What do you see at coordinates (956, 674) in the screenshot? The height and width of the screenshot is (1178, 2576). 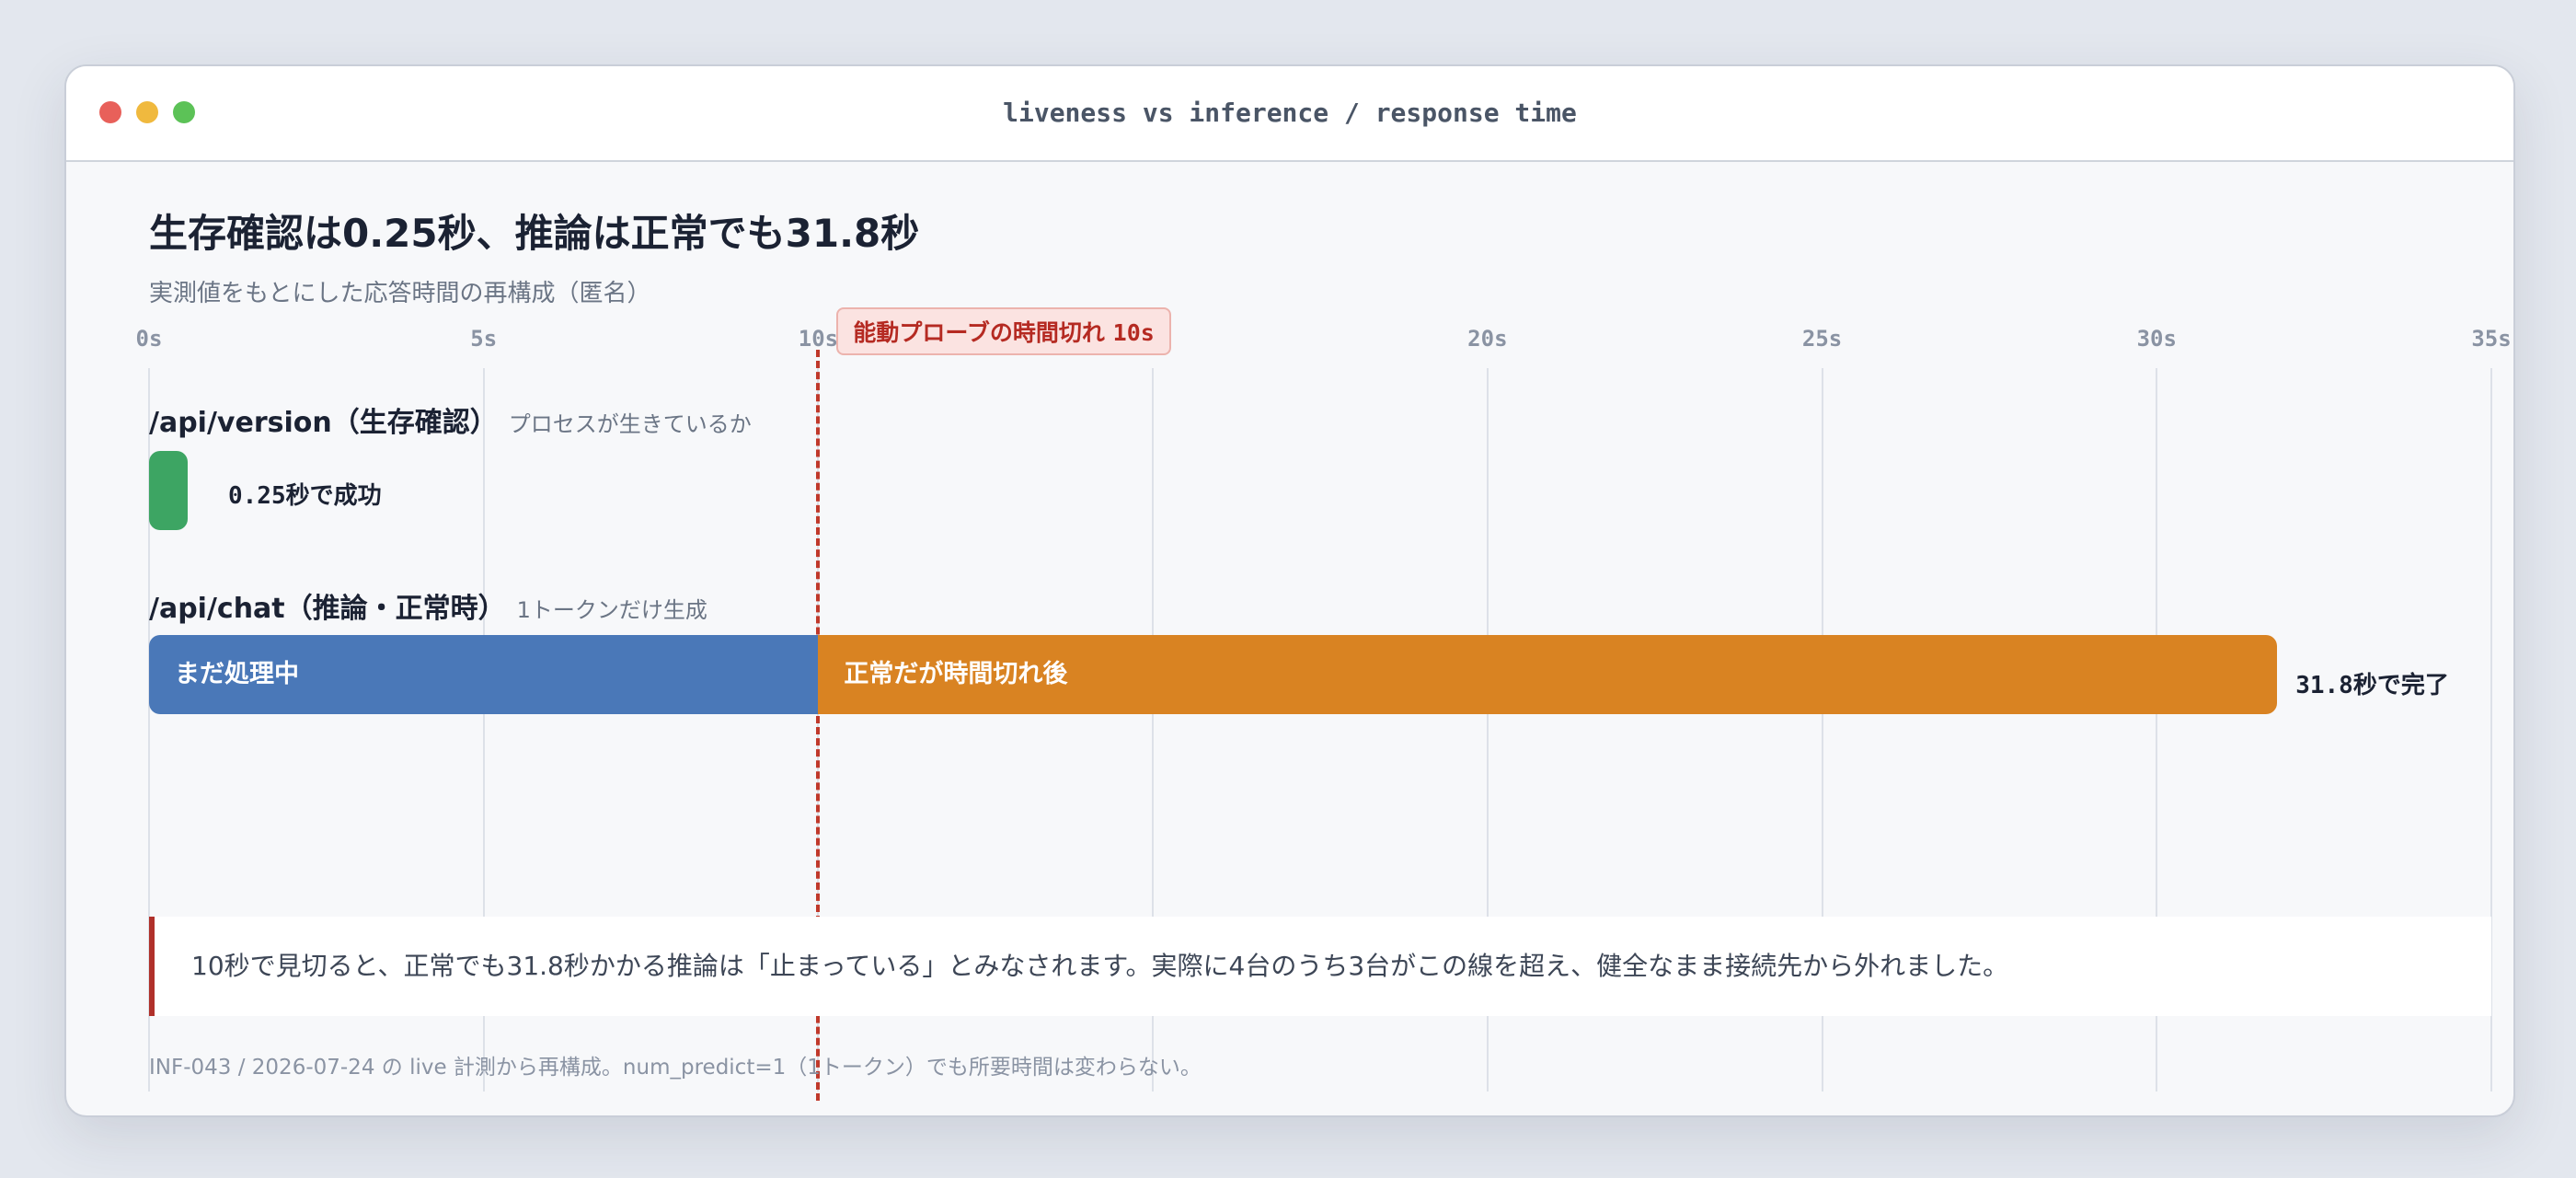 I see `bar-chat-after-label: 正常だが時間切れ後` at bounding box center [956, 674].